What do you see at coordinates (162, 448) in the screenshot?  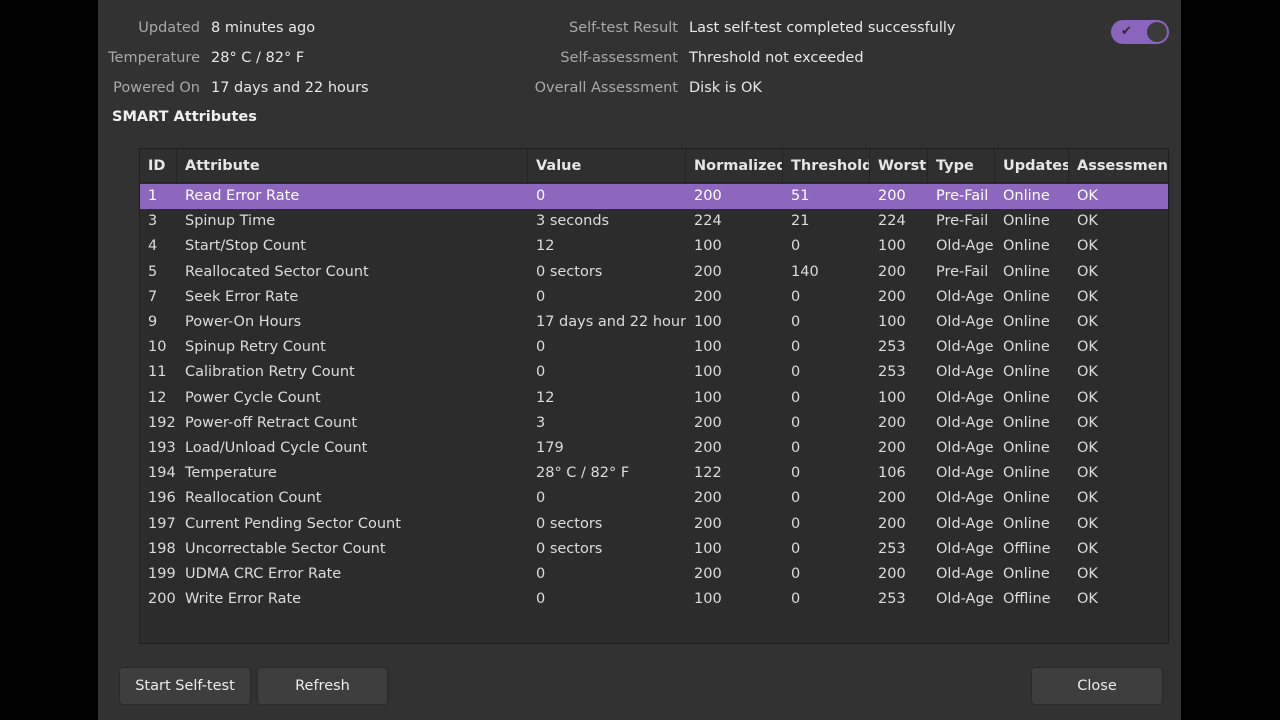 I see `cell-id: 193` at bounding box center [162, 448].